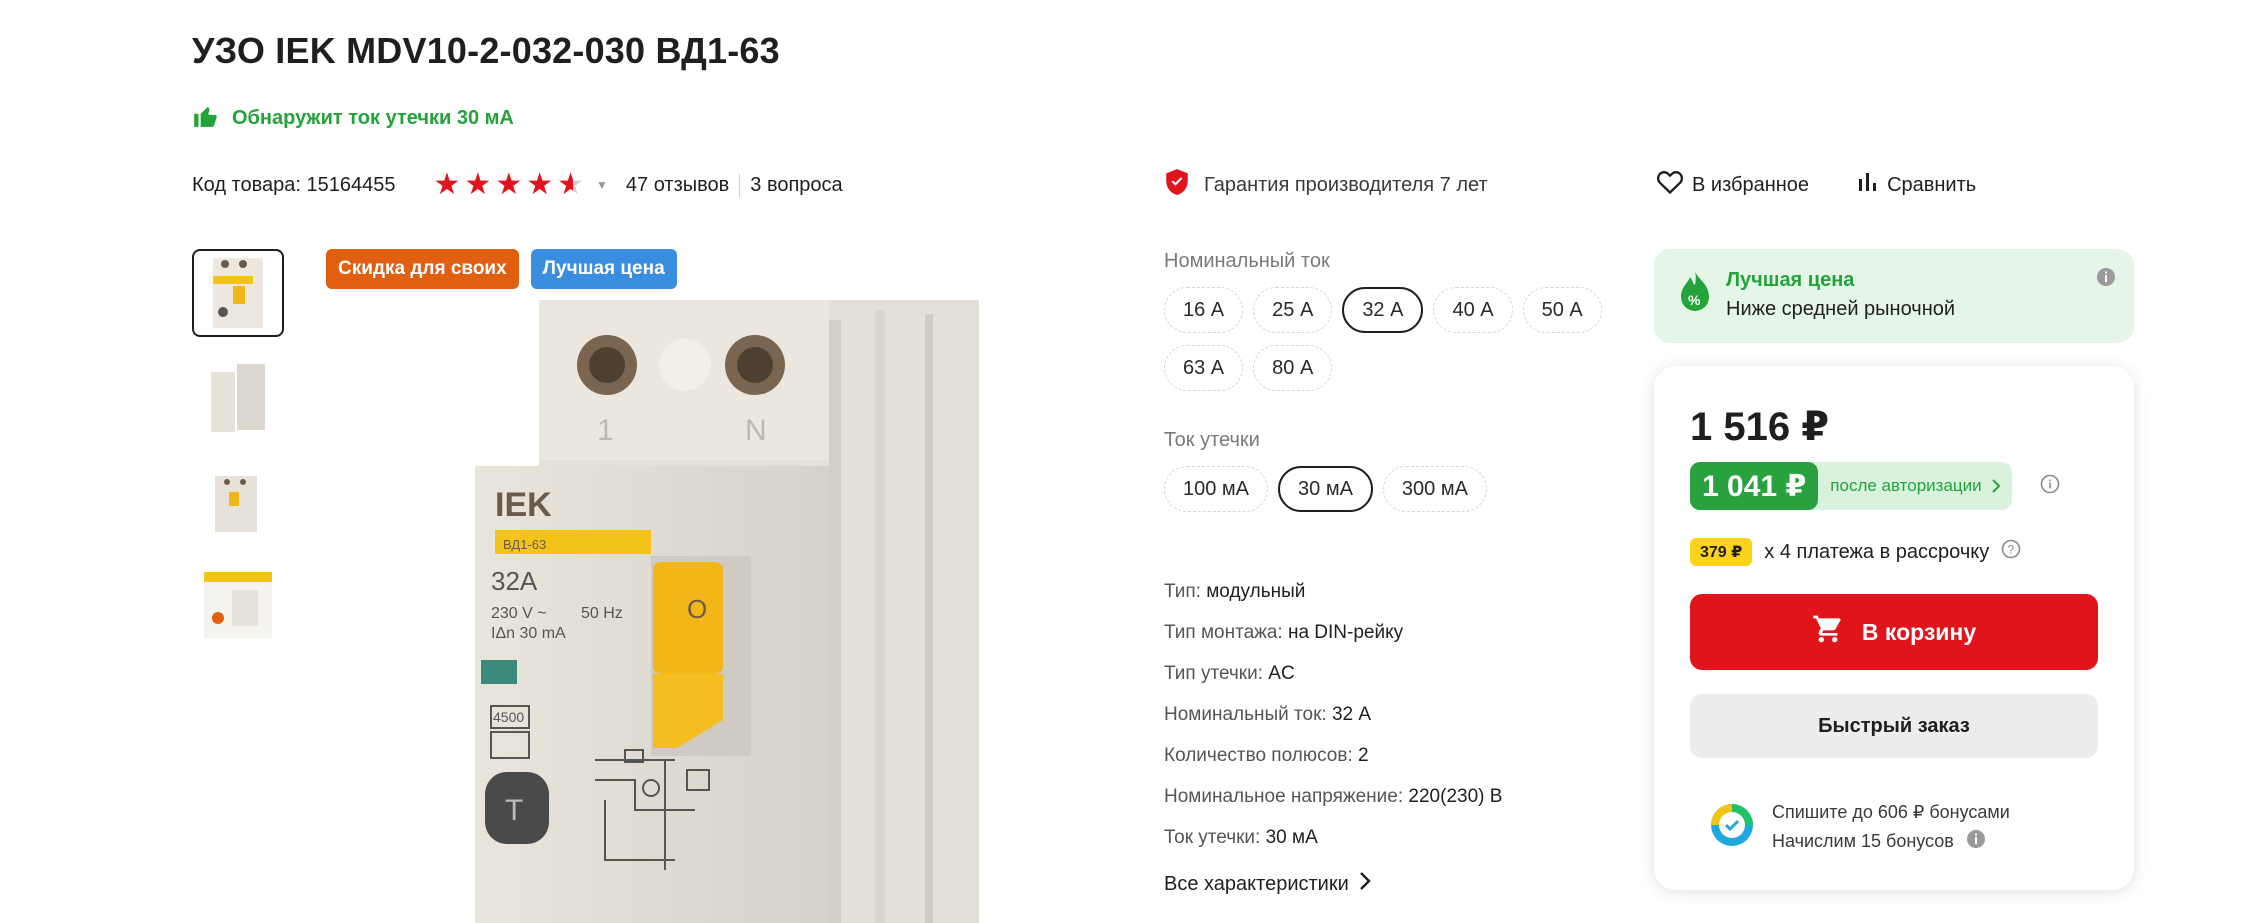  I want to click on switch-o-label: O, so click(697, 609).